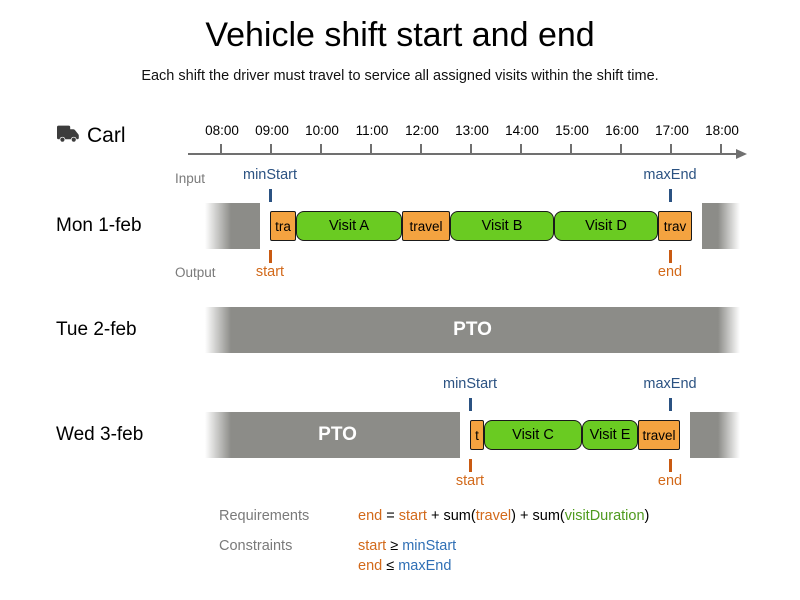 This screenshot has height=600, width=800. What do you see at coordinates (390, 566) in the screenshot?
I see `constraint-token: ≤` at bounding box center [390, 566].